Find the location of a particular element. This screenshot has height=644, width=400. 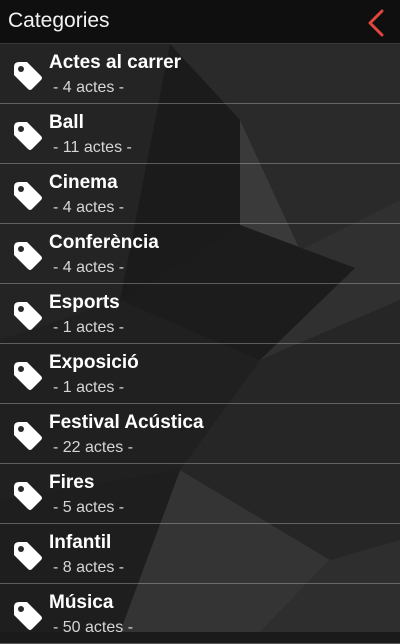

category-name: Conferència is located at coordinates (104, 242).